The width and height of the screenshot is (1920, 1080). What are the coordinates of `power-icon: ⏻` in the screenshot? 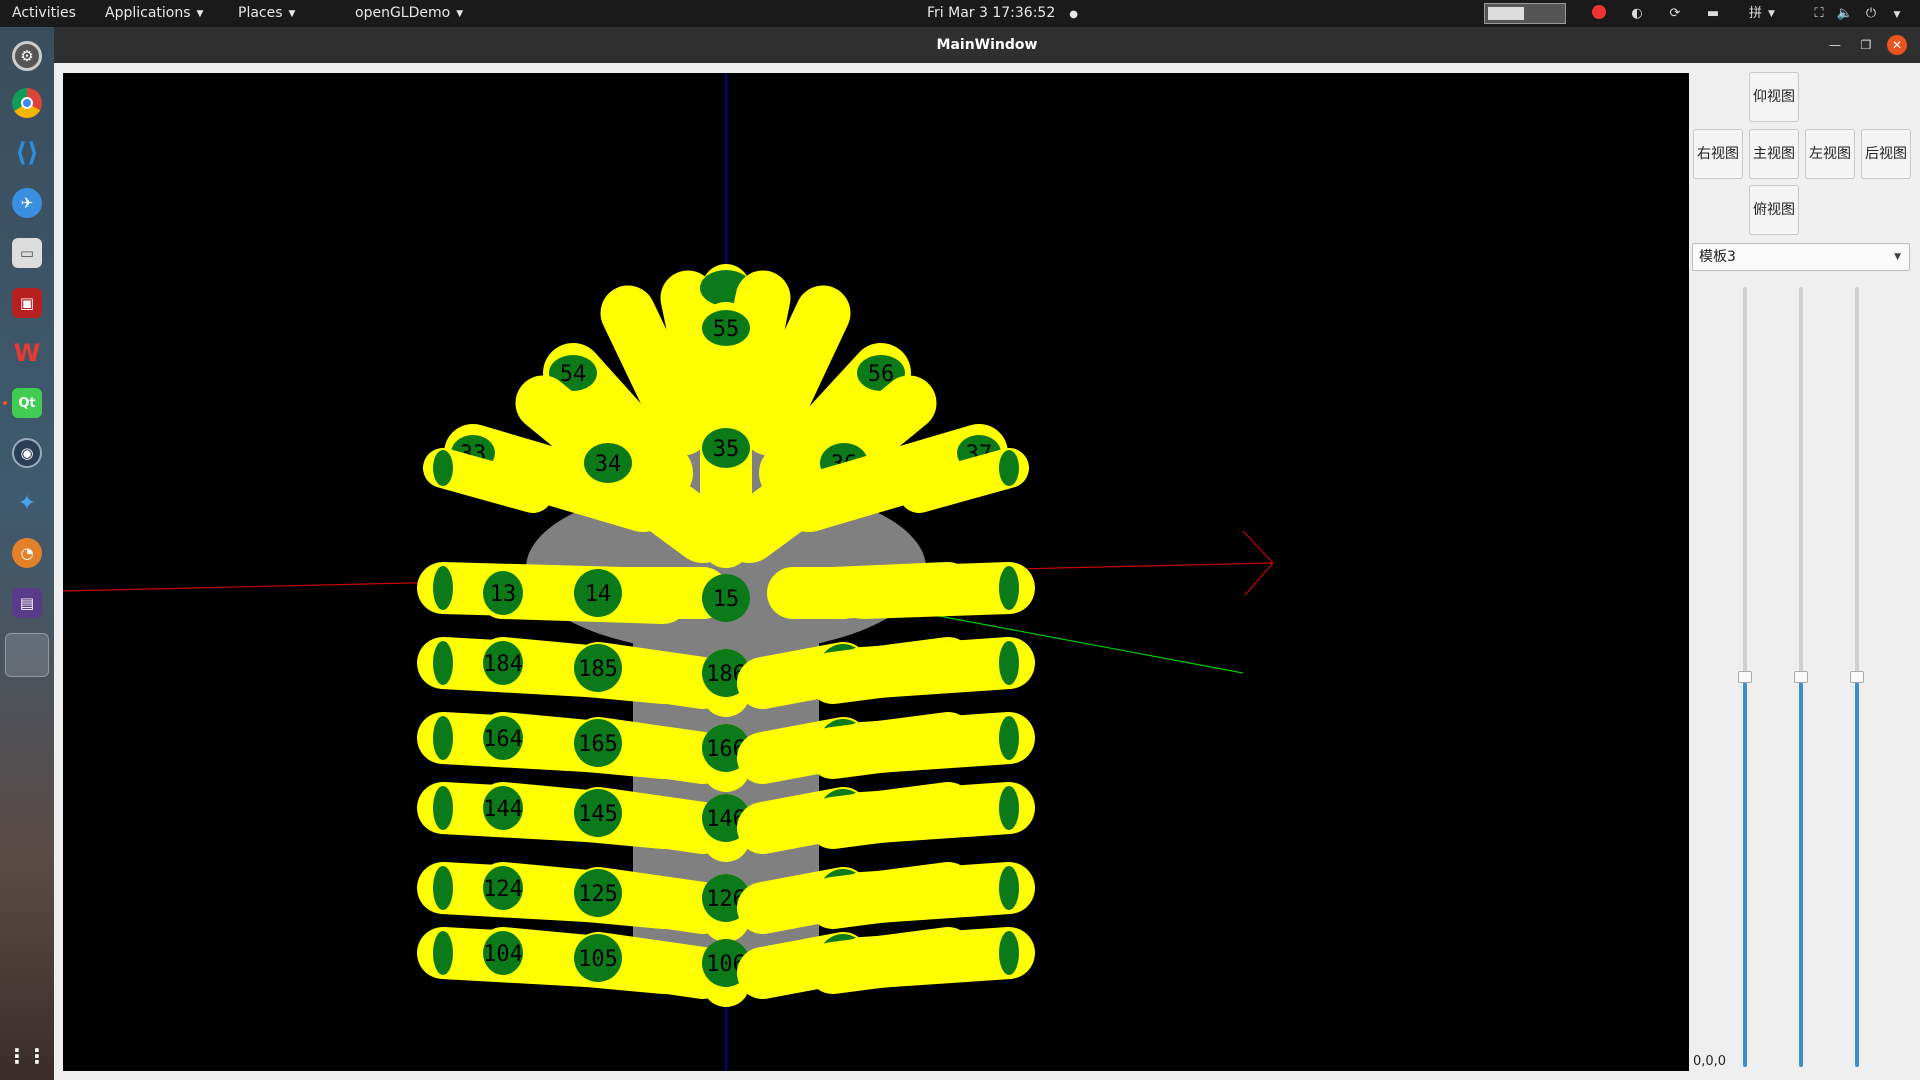 It's located at (1871, 13).